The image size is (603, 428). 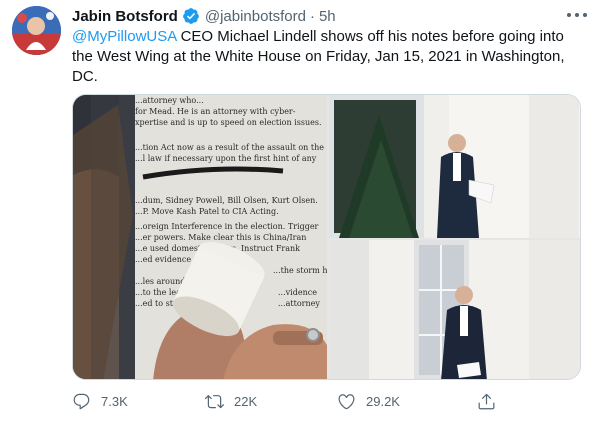 I want to click on verified-badge-icon, so click(x=191, y=16).